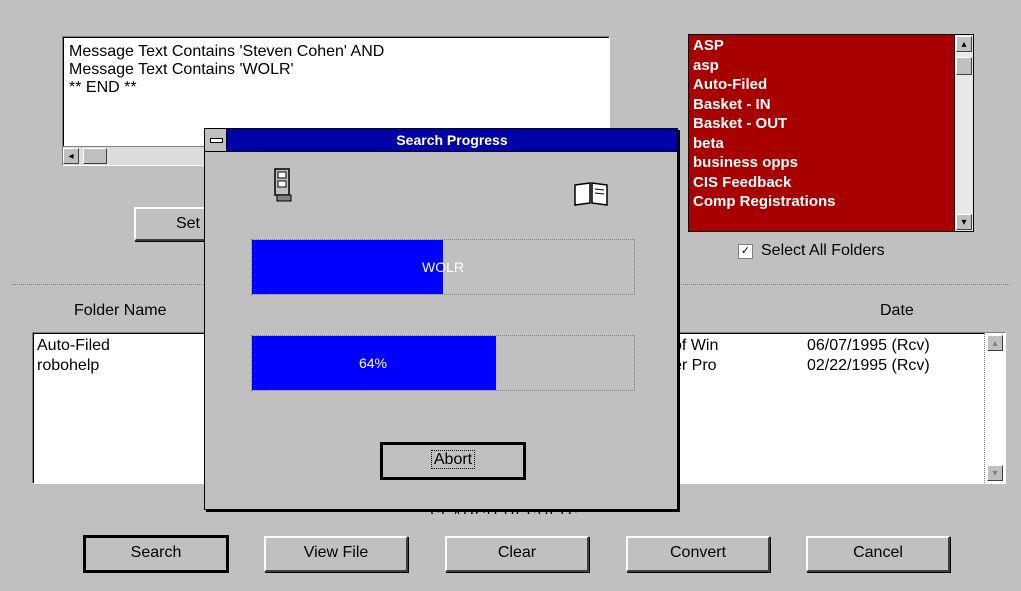 The image size is (1021, 591). What do you see at coordinates (373, 363) in the screenshot?
I see `percent-label: 64%` at bounding box center [373, 363].